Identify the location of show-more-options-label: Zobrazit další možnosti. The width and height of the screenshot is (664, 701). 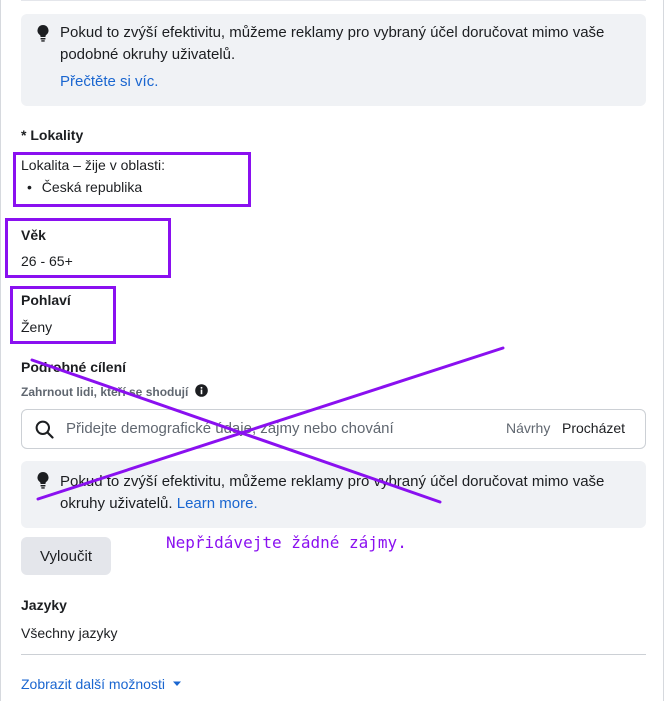
(93, 684).